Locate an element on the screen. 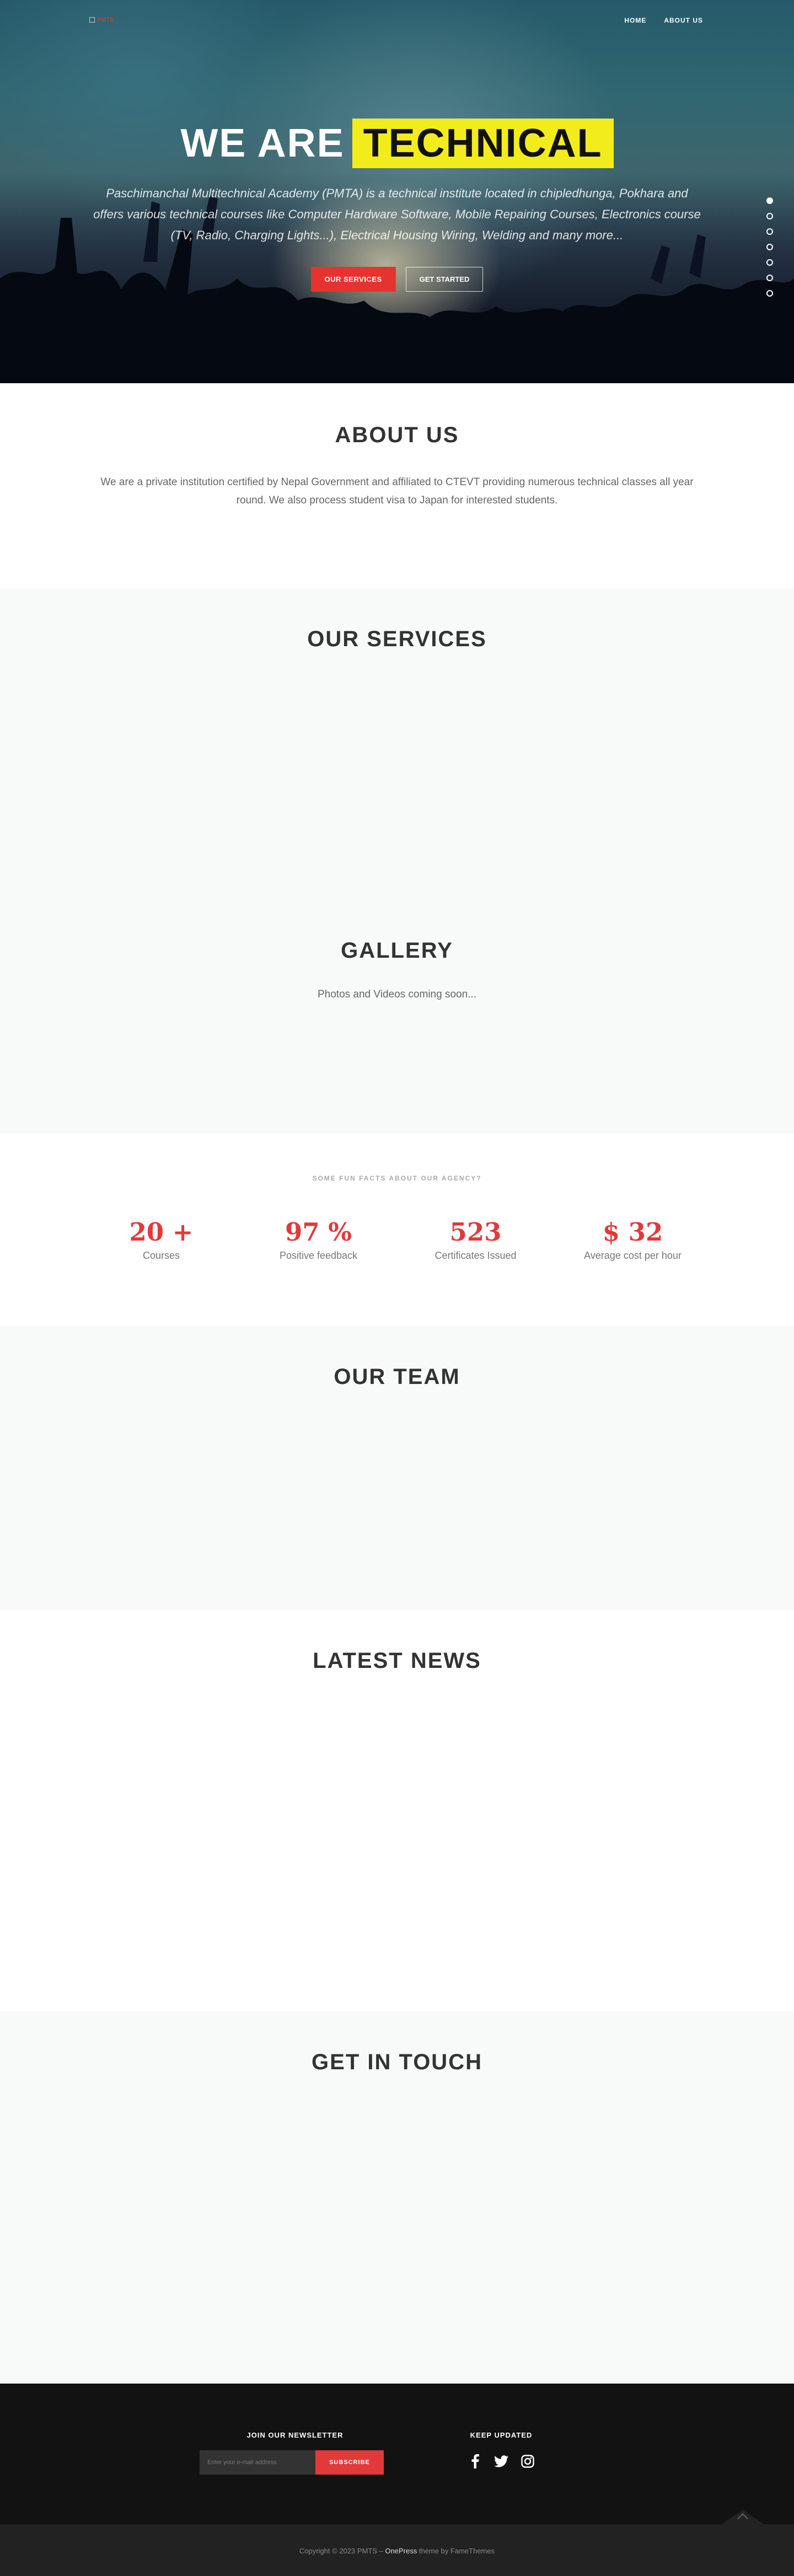 This screenshot has height=2576, width=794. site-logo: PMTS is located at coordinates (105, 23).